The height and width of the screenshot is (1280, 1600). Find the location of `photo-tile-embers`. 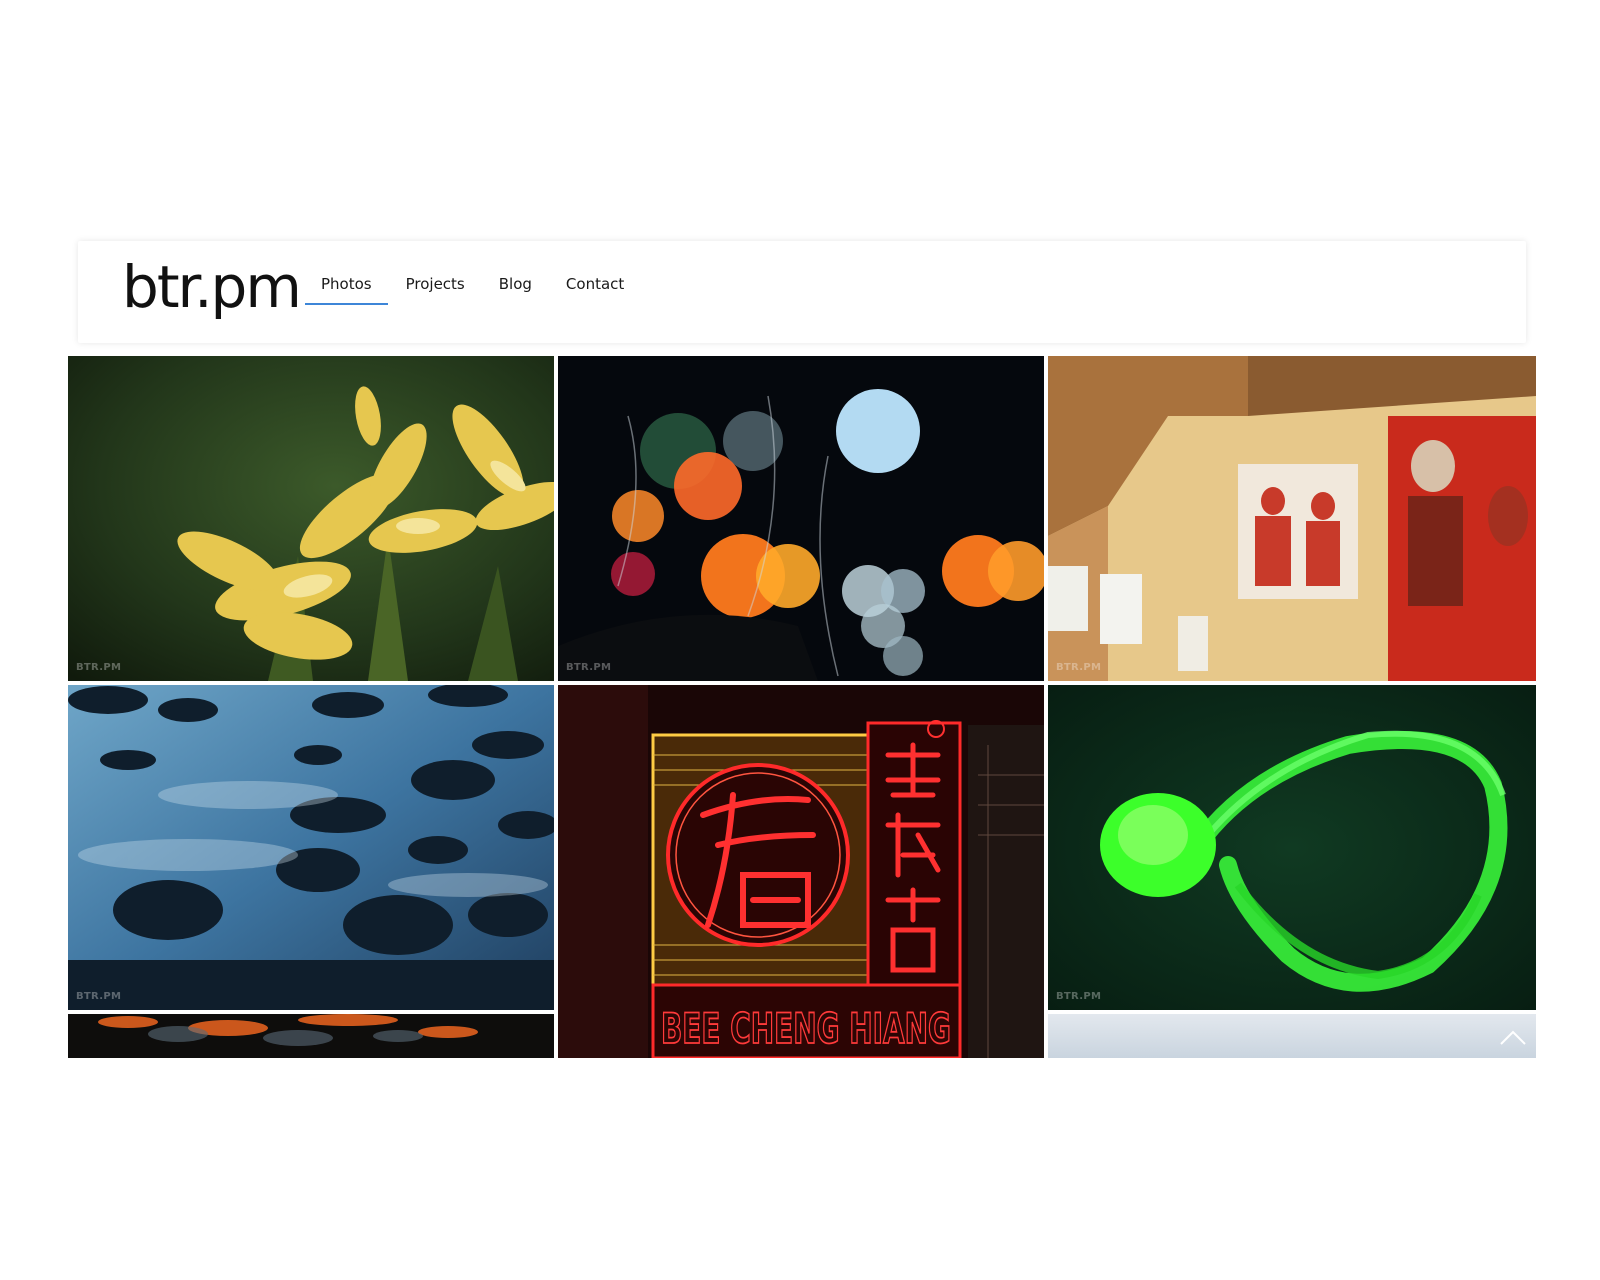

photo-tile-embers is located at coordinates (311, 1036).